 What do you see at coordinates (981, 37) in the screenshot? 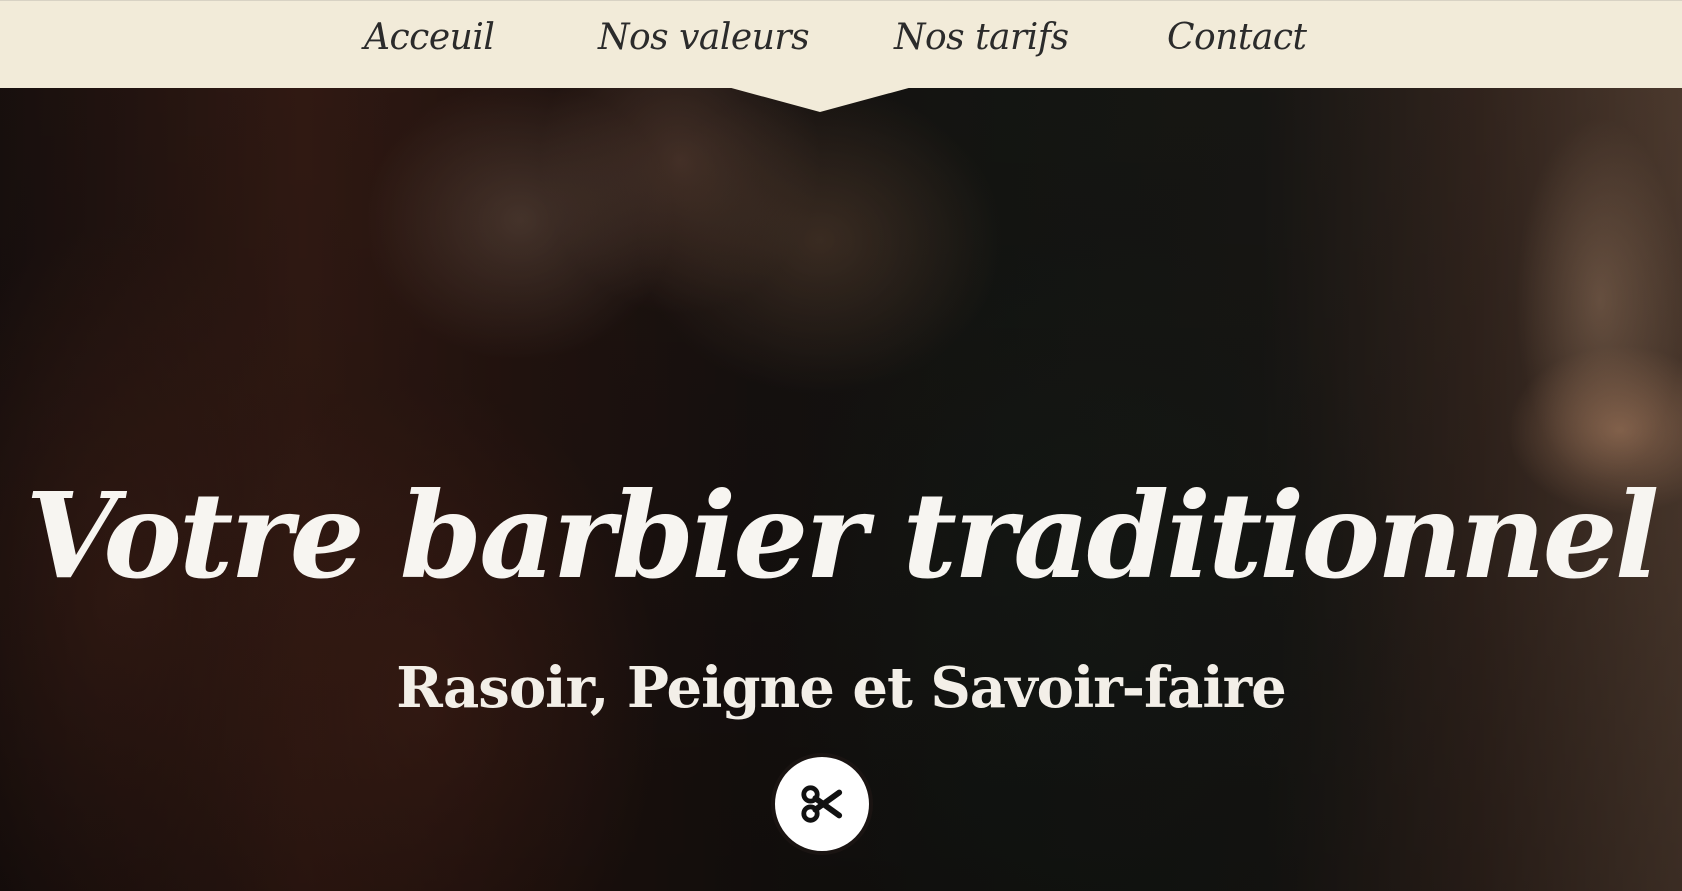
I see `nav-item-nos-tarifs: Nos tarifs` at bounding box center [981, 37].